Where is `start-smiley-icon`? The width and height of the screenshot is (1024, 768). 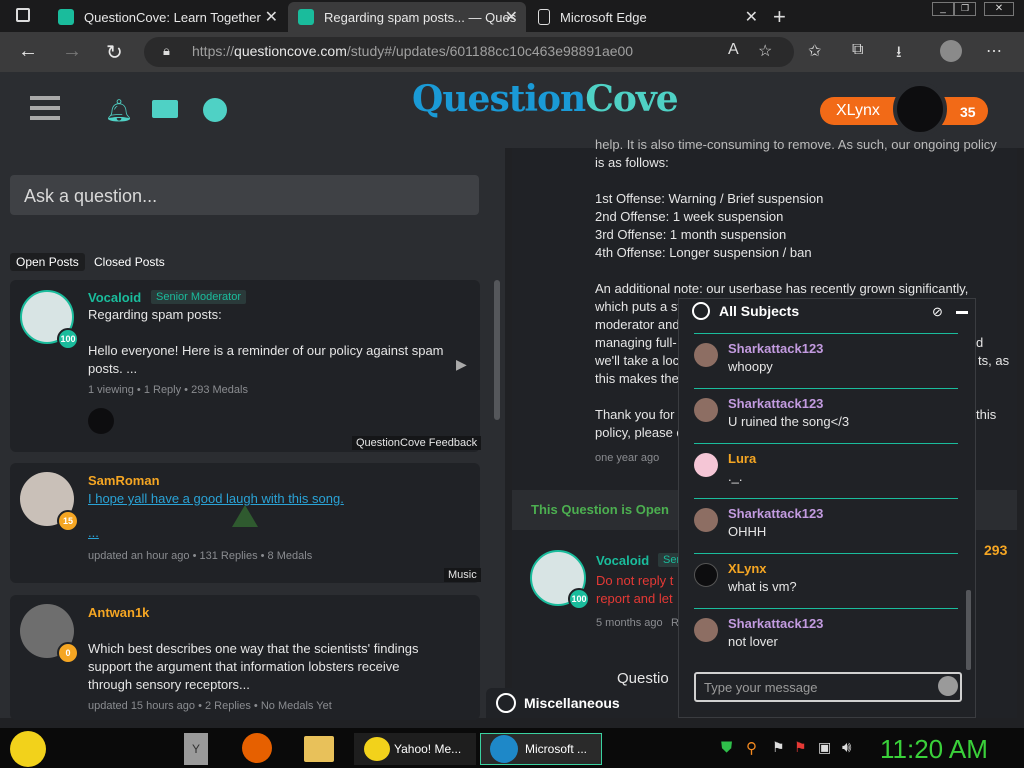
start-smiley-icon is located at coordinates (28, 749).